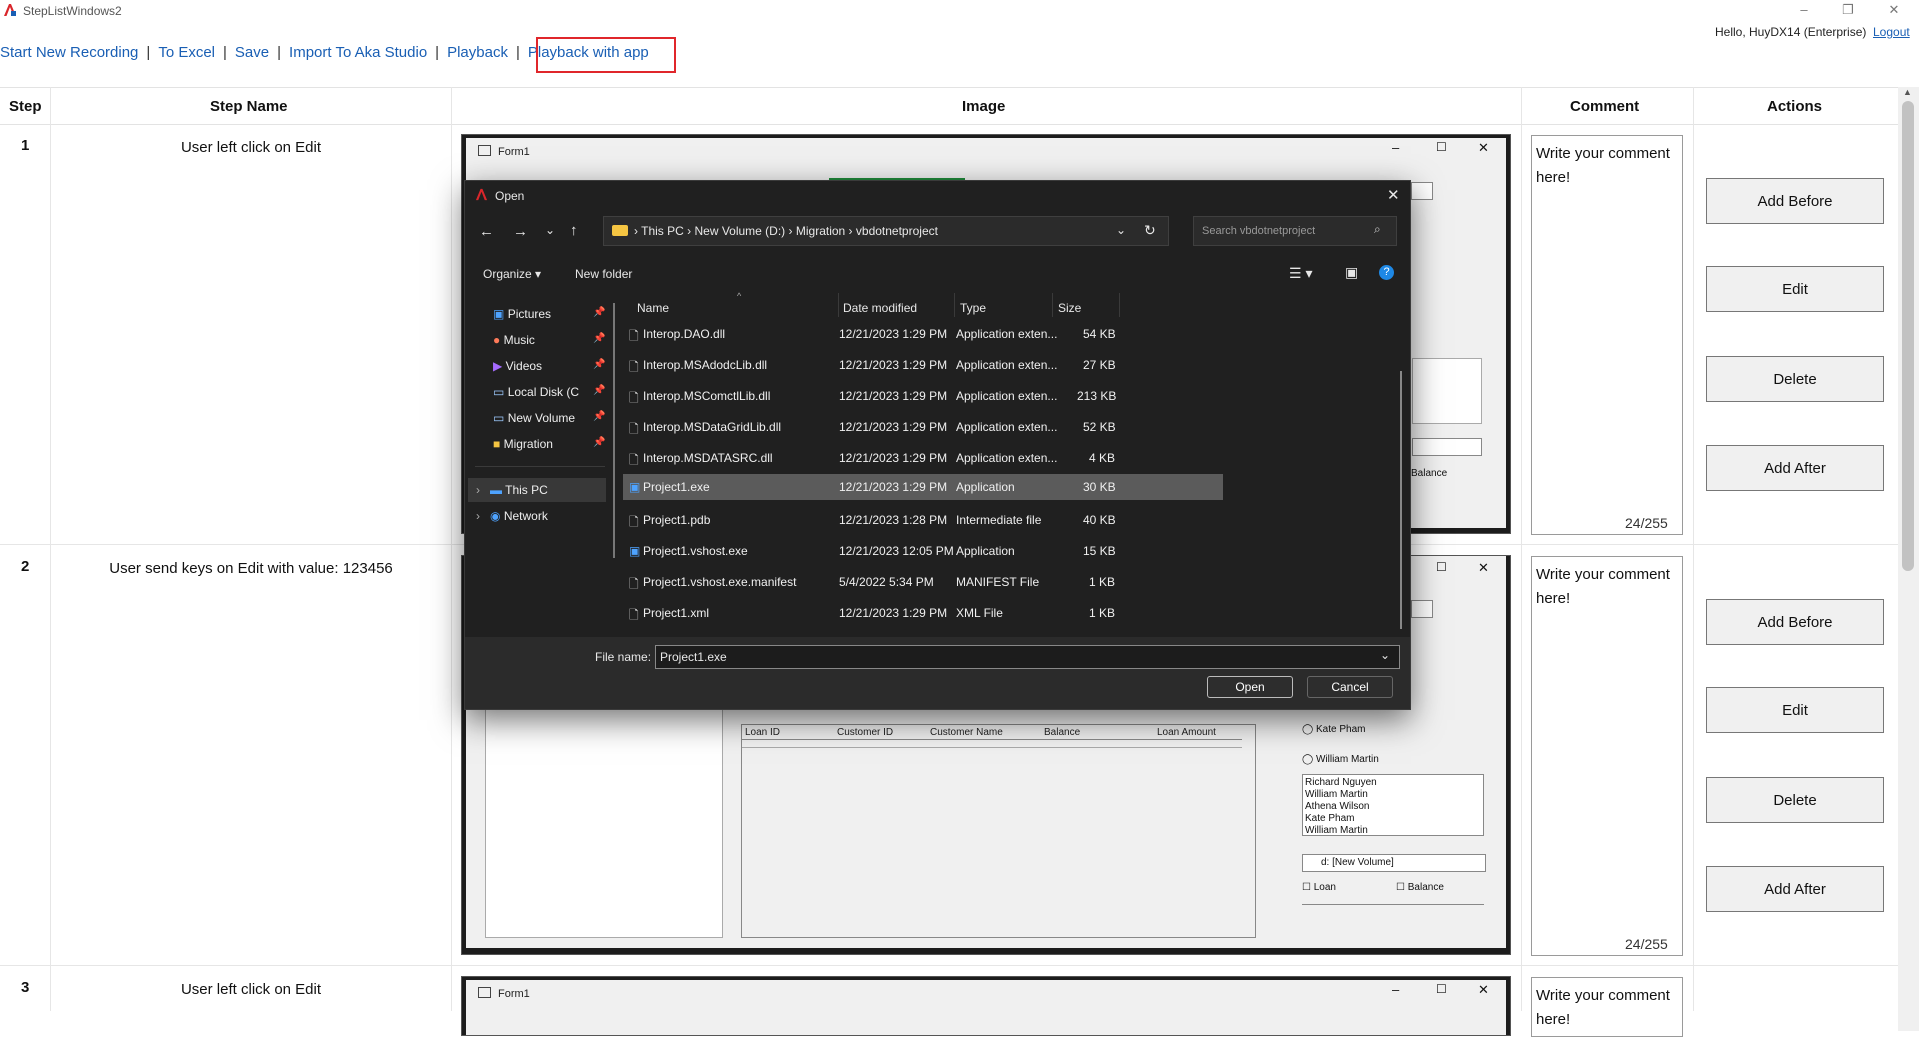 The width and height of the screenshot is (1919, 1037). Describe the element at coordinates (653, 308) in the screenshot. I see `column-name: Name` at that location.